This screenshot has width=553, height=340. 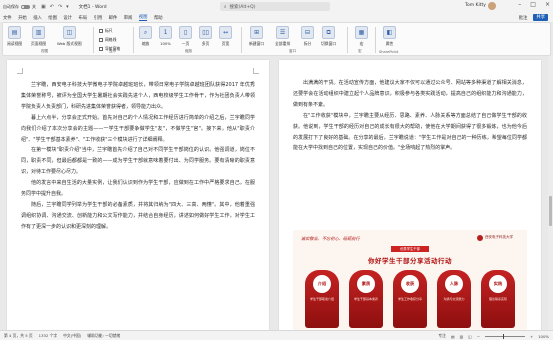 I want to click on arrange-all-button: ☰ 全部重排, so click(x=282, y=36).